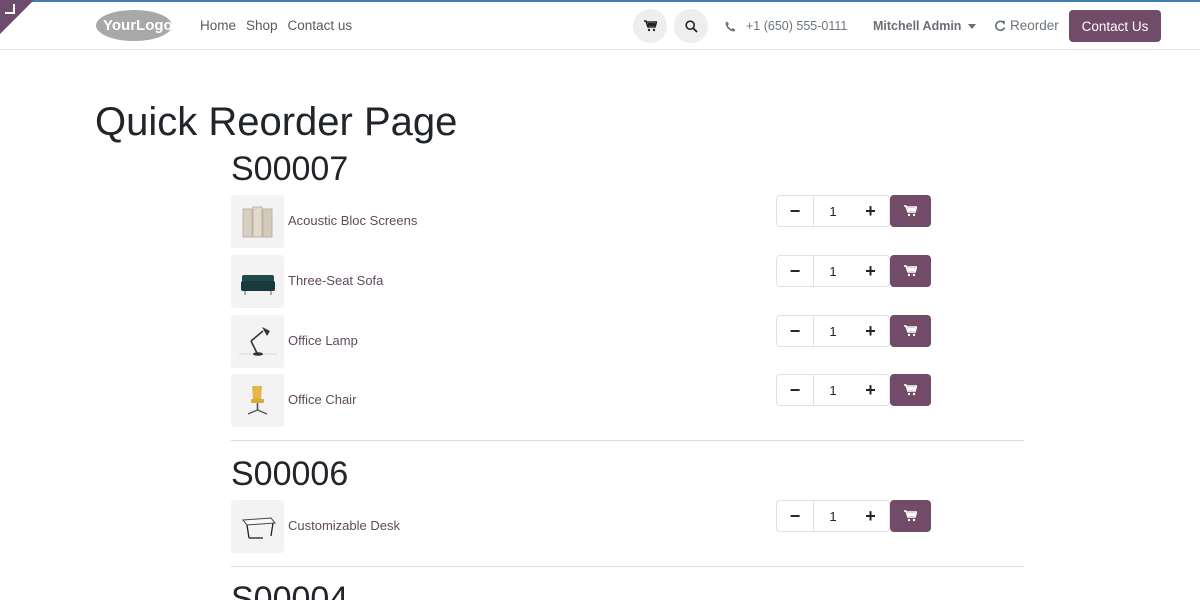  Describe the element at coordinates (138, 25) in the screenshot. I see `logo-text: YourLogo` at that location.